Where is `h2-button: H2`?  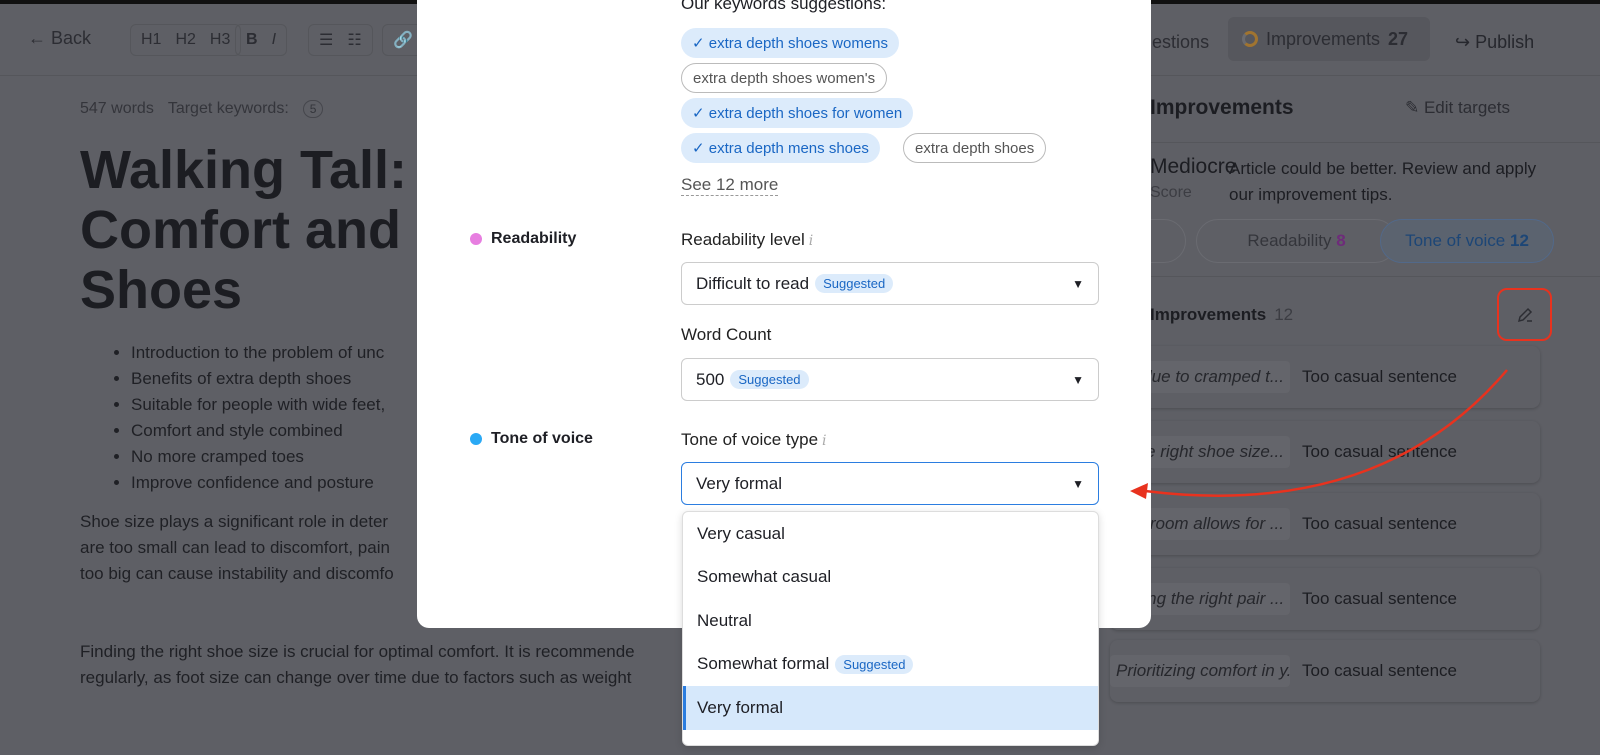 h2-button: H2 is located at coordinates (185, 40).